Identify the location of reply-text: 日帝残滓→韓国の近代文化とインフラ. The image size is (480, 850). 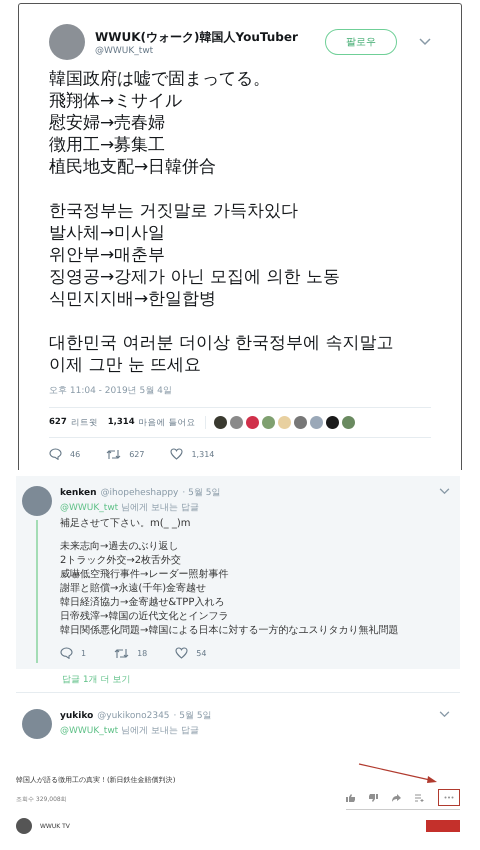
(145, 617).